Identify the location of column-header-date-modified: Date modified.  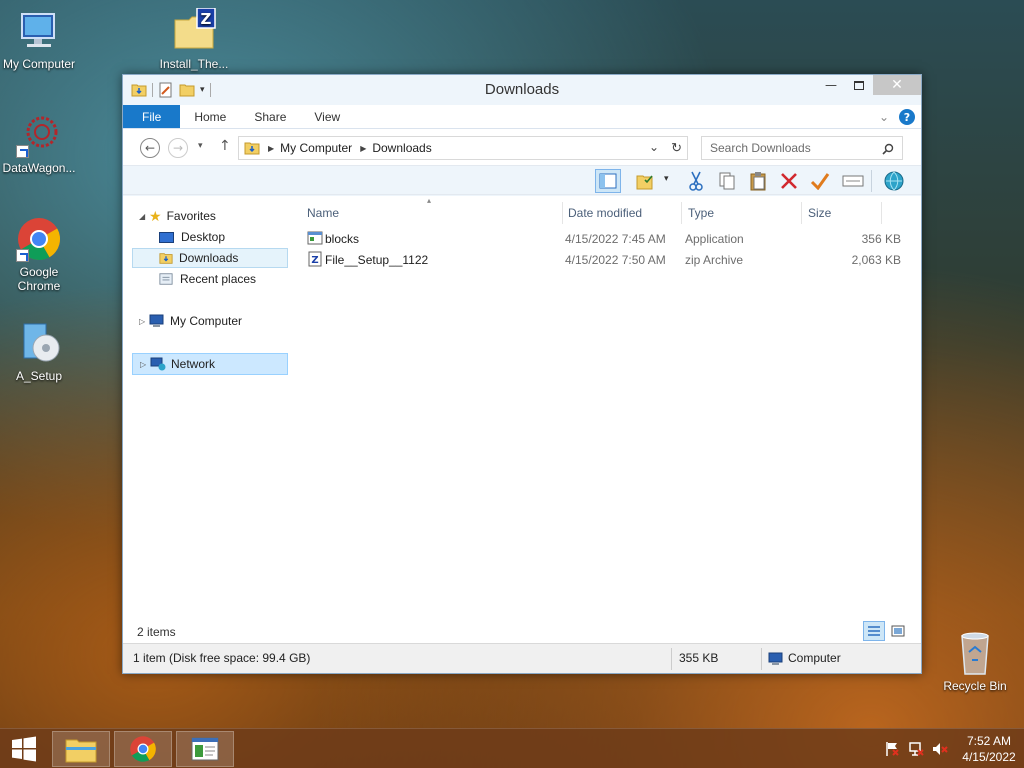
(622, 213).